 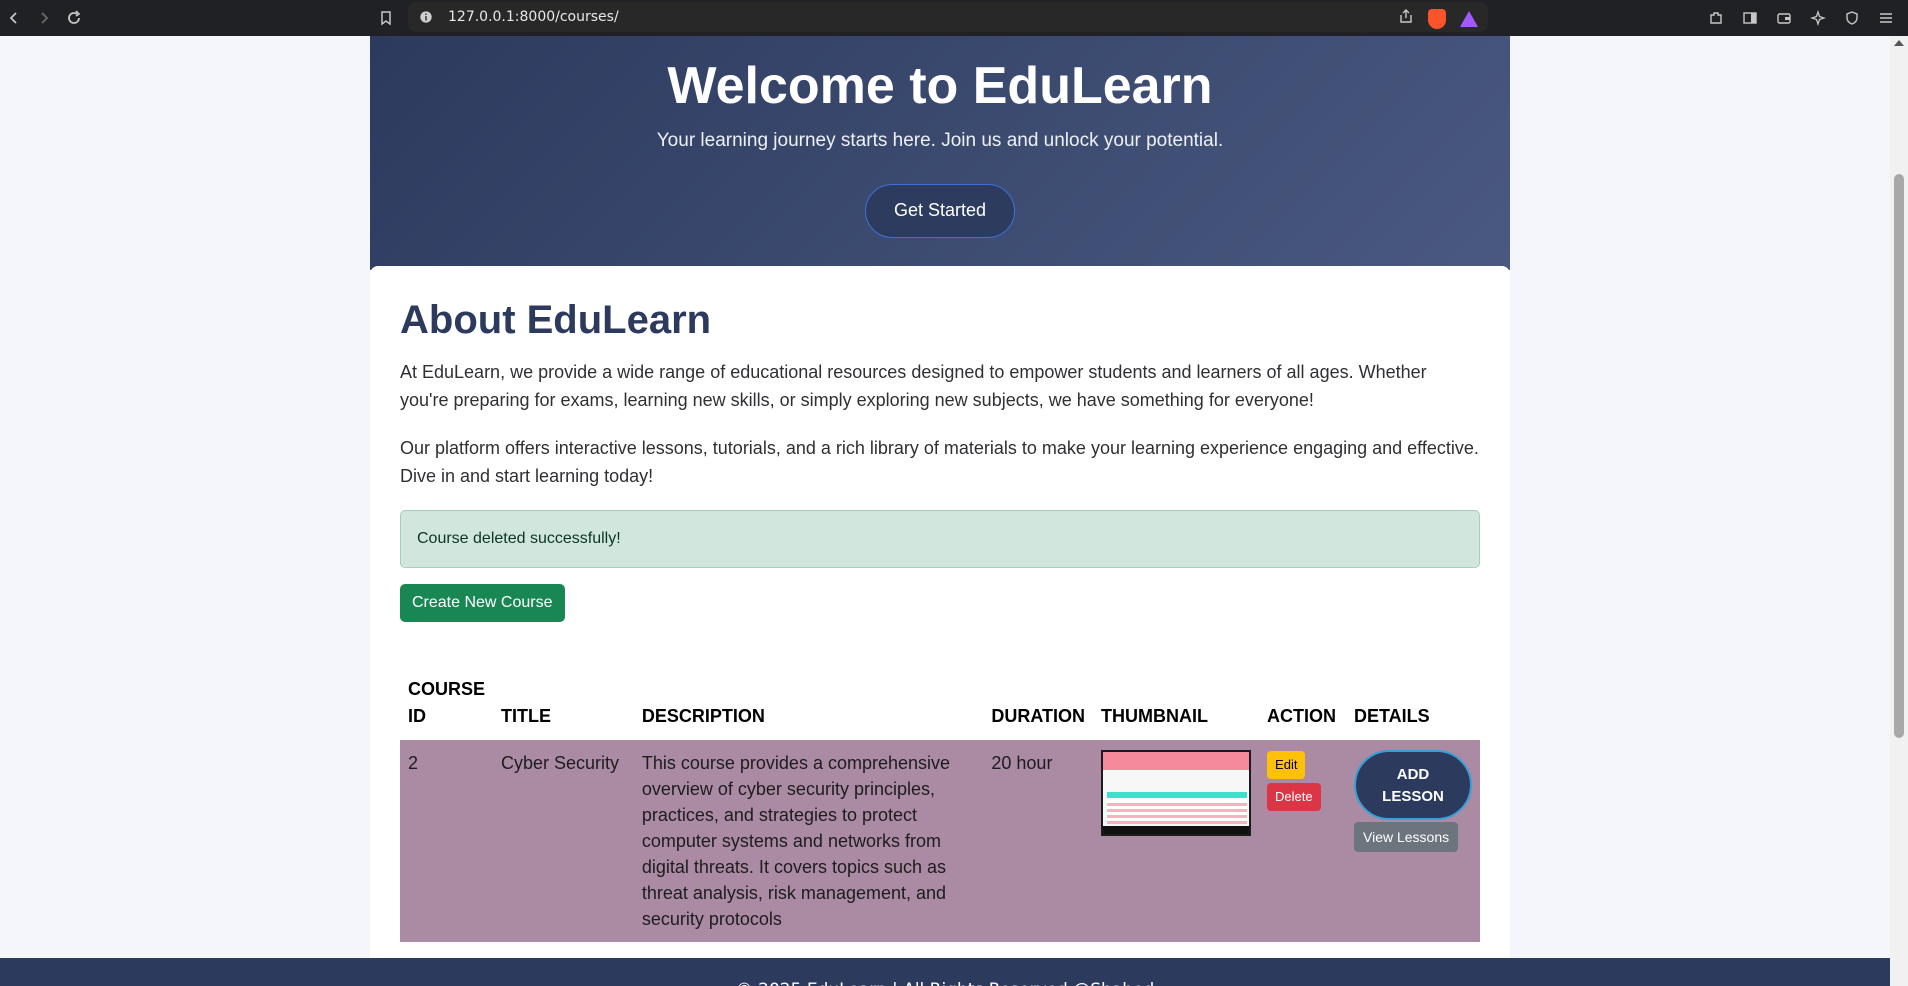 What do you see at coordinates (1302, 841) in the screenshot?
I see `course-action-cell: Edit Delete` at bounding box center [1302, 841].